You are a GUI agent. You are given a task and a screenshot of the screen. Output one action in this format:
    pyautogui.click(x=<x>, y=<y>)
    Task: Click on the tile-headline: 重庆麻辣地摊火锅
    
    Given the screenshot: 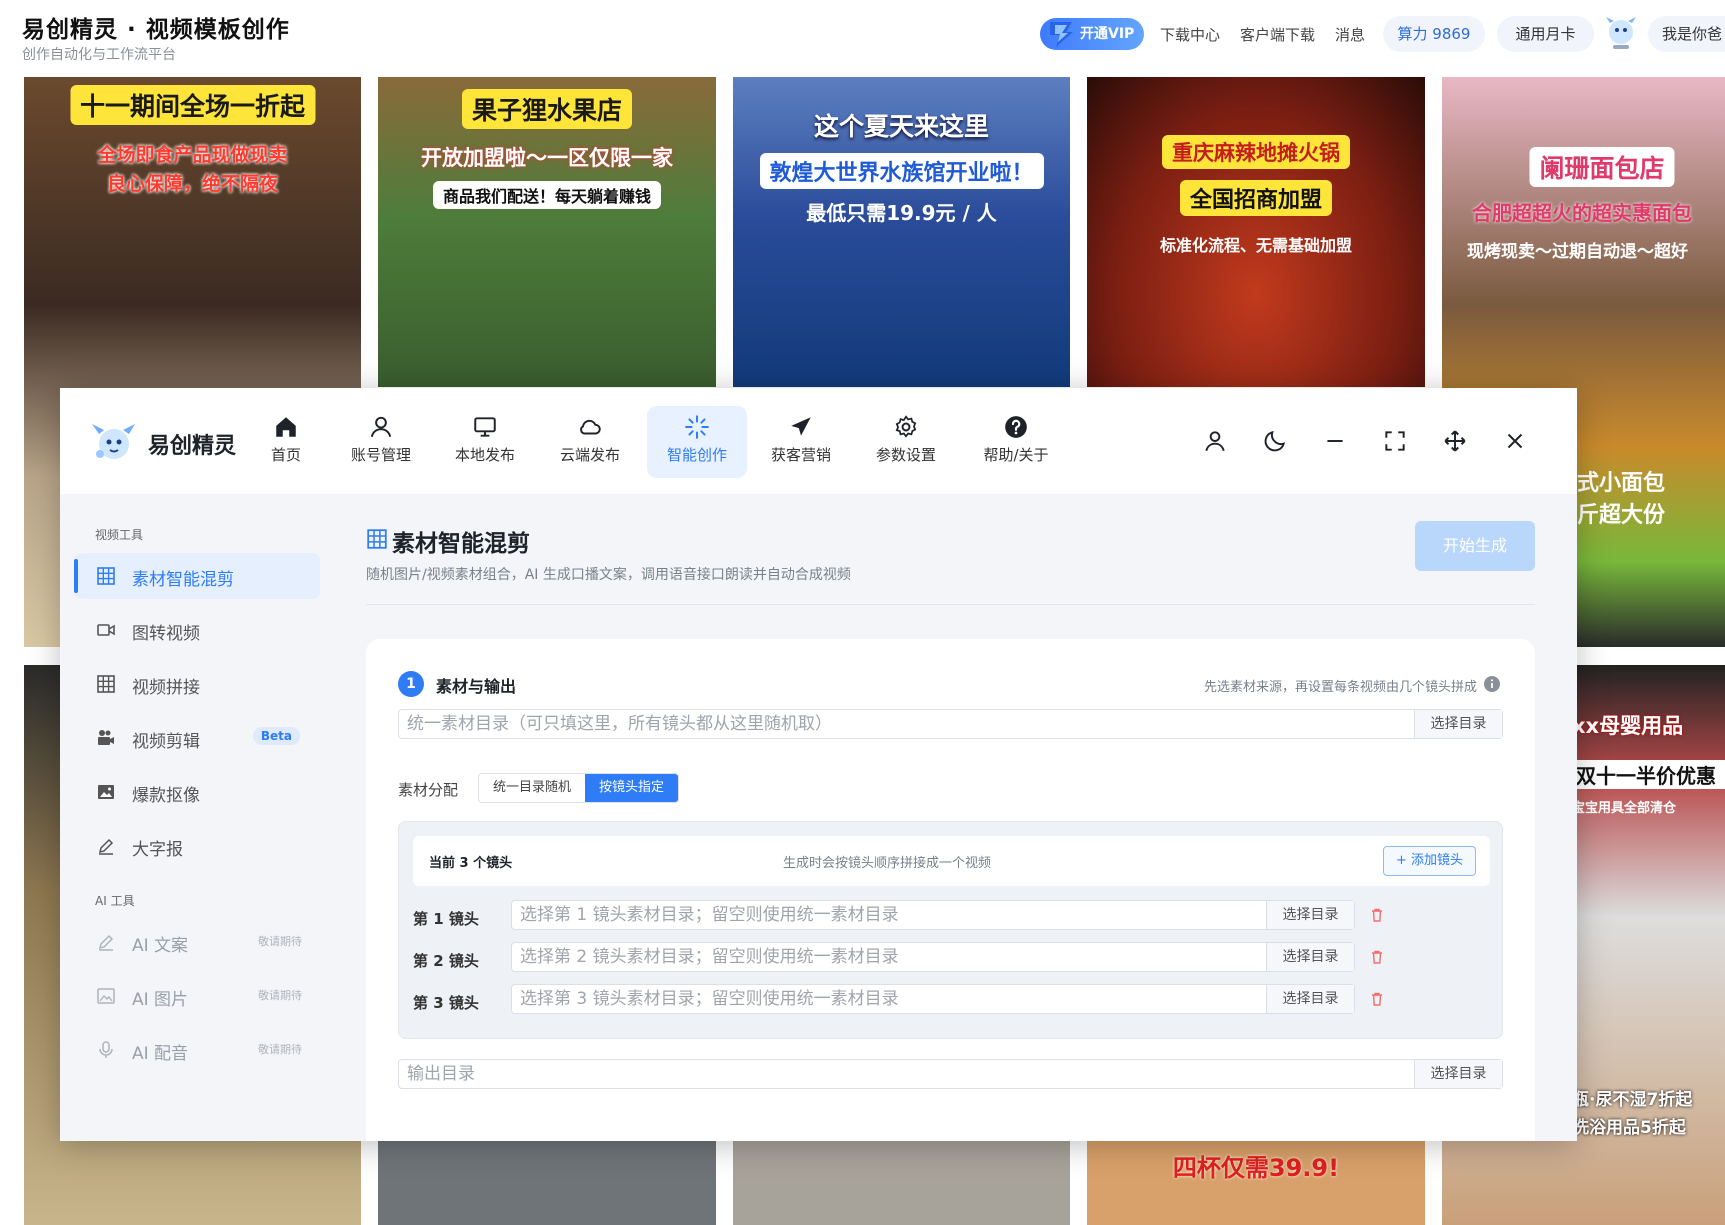 What is the action you would take?
    pyautogui.click(x=1256, y=152)
    